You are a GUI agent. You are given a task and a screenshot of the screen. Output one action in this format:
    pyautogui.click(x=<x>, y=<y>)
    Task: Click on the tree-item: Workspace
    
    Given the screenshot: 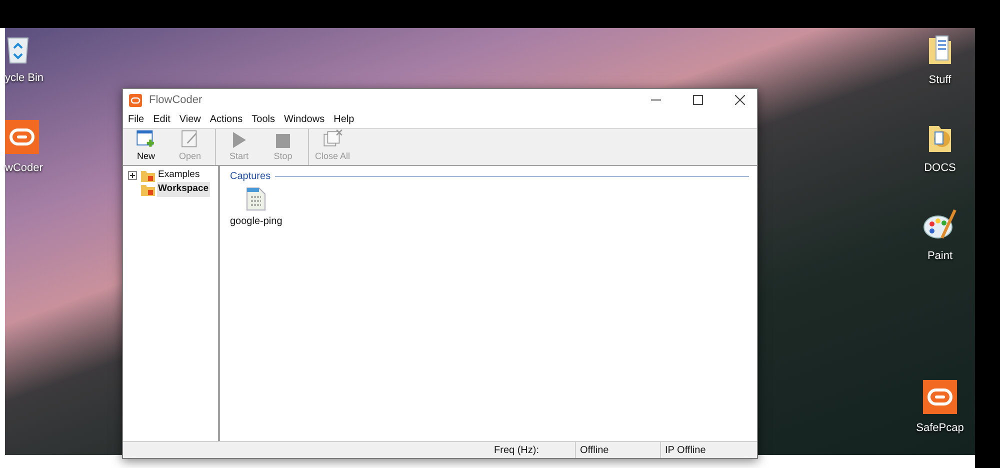 What is the action you would take?
    pyautogui.click(x=183, y=189)
    